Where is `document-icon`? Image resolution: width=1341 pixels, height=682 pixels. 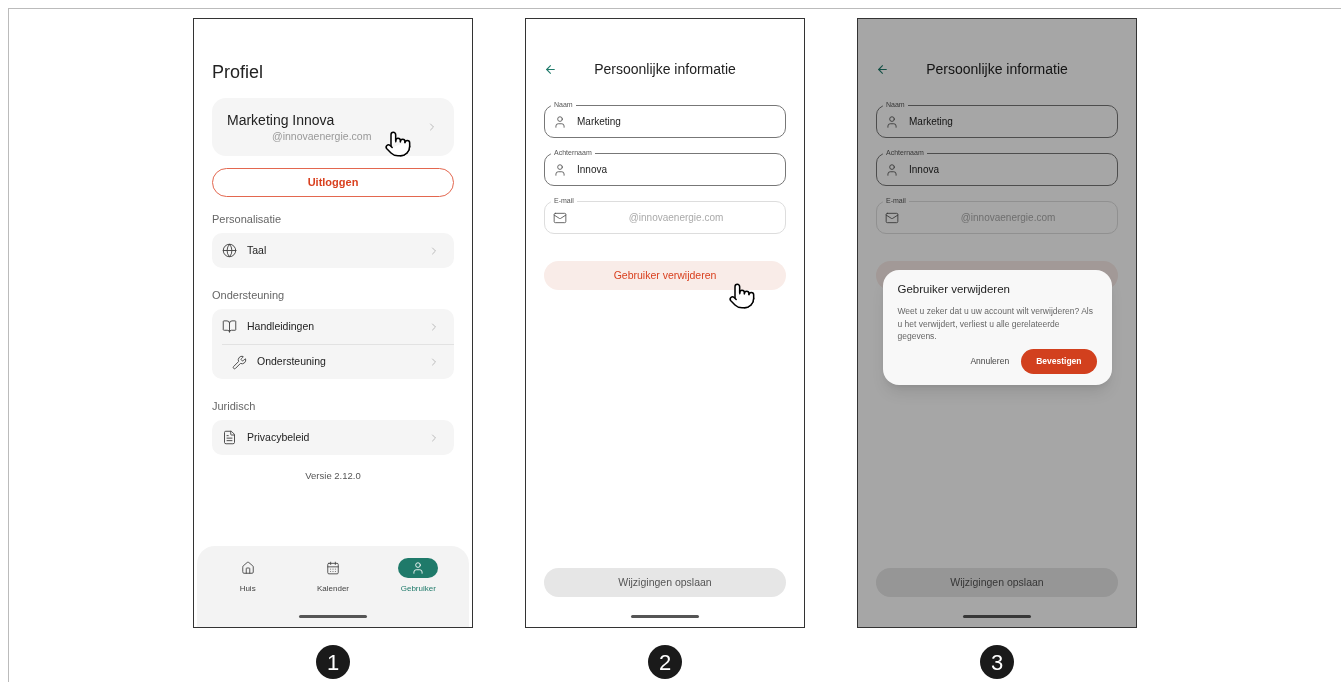
document-icon is located at coordinates (229, 437).